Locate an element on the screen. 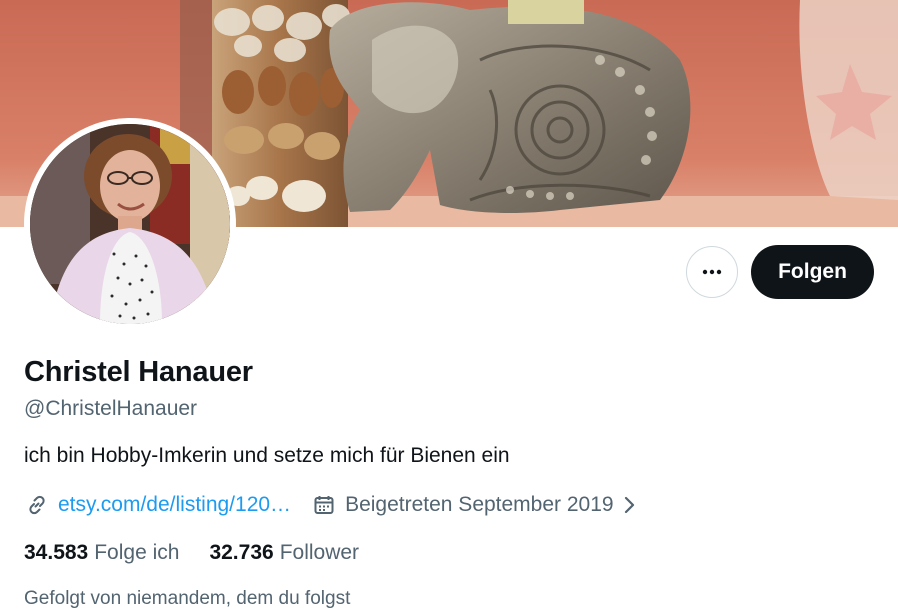  follow-button-label: Folgen is located at coordinates (812, 271).